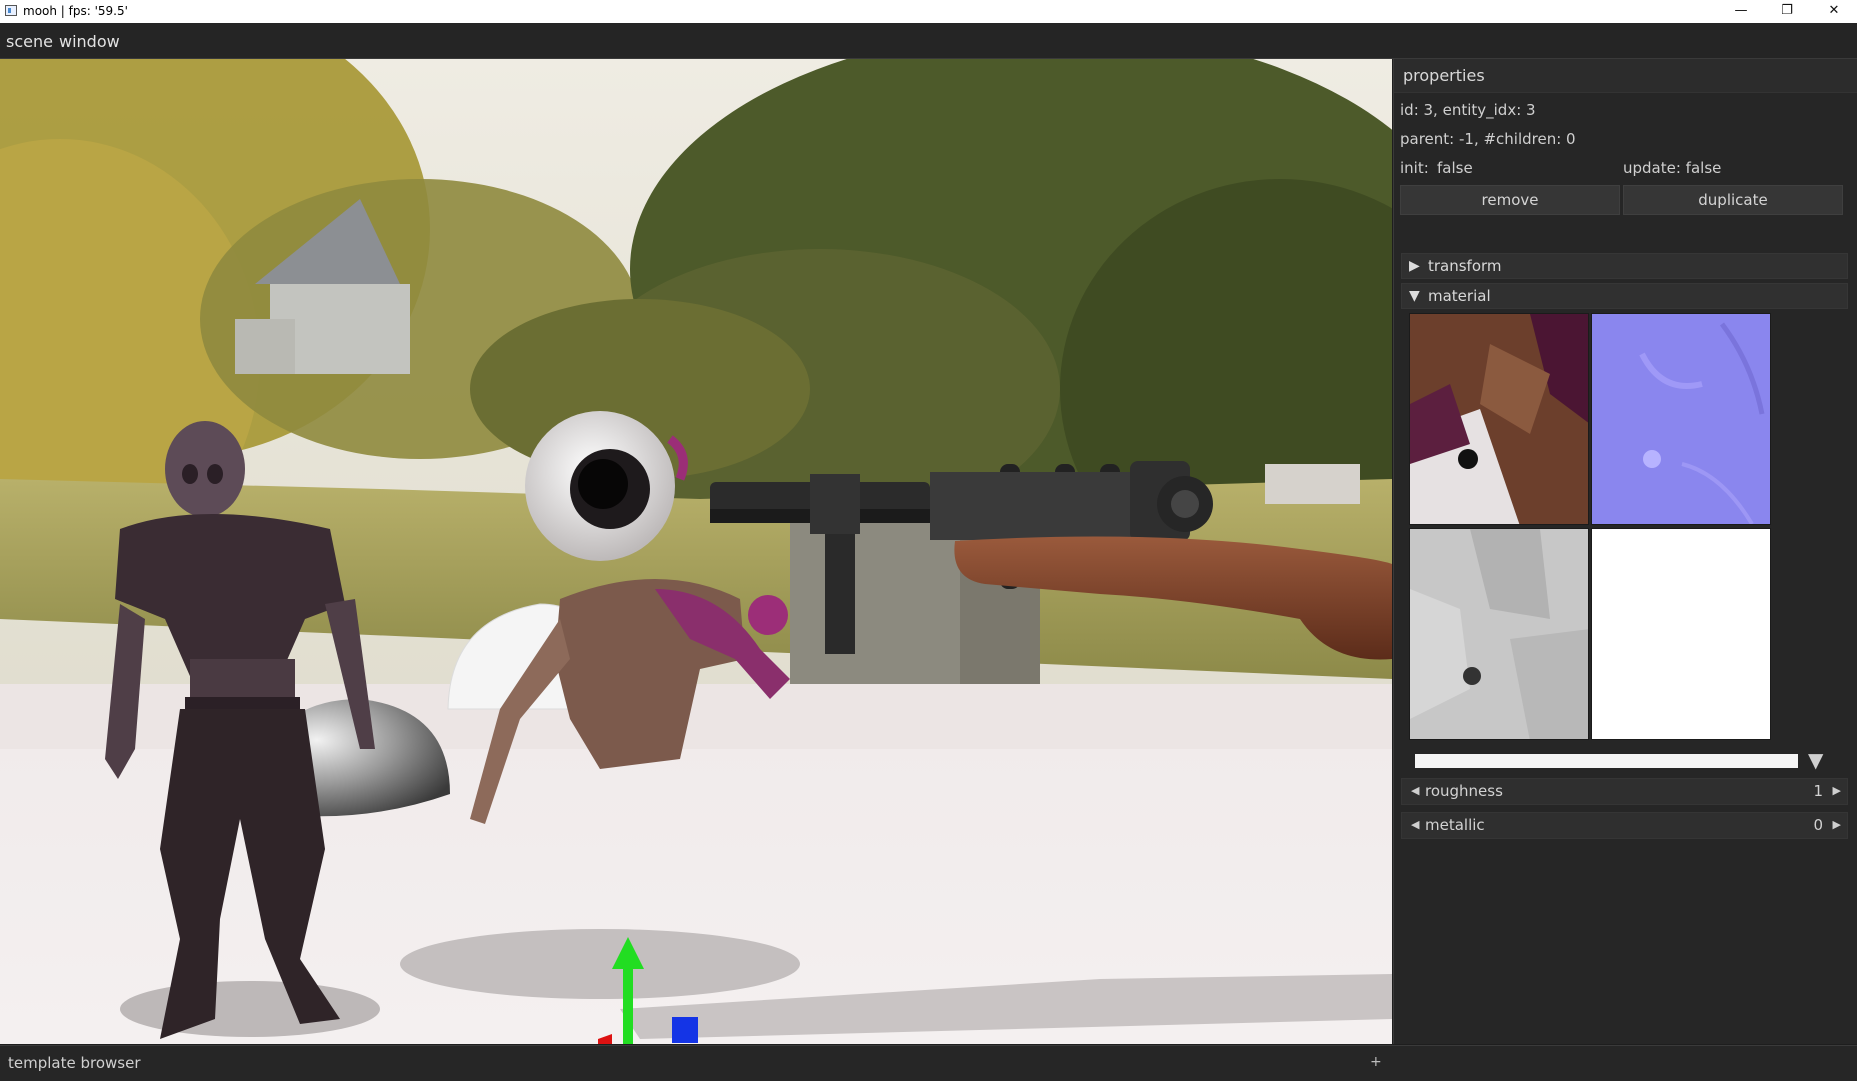 This screenshot has width=1857, height=1081. I want to click on init-value: false, so click(1455, 168).